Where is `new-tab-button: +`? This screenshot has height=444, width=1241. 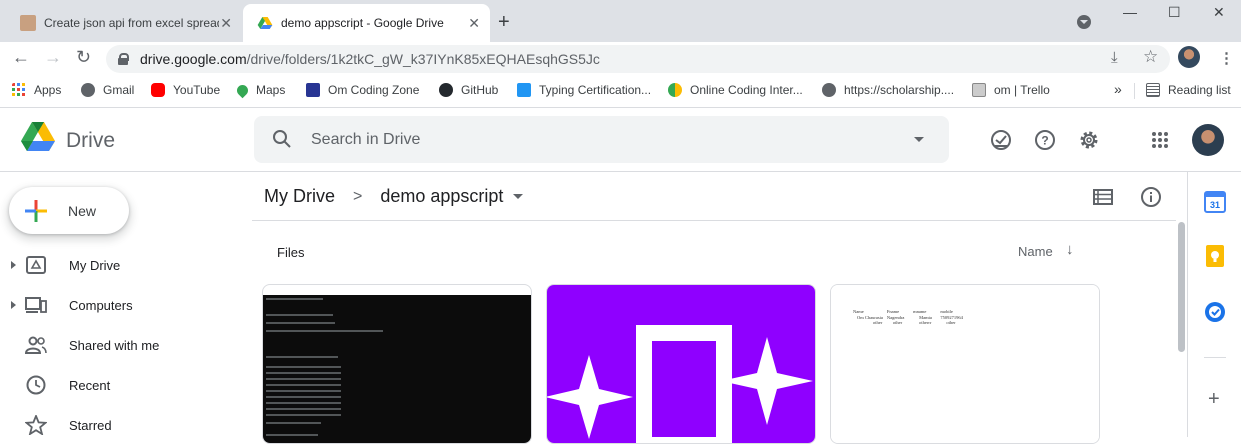 new-tab-button: + is located at coordinates (504, 22).